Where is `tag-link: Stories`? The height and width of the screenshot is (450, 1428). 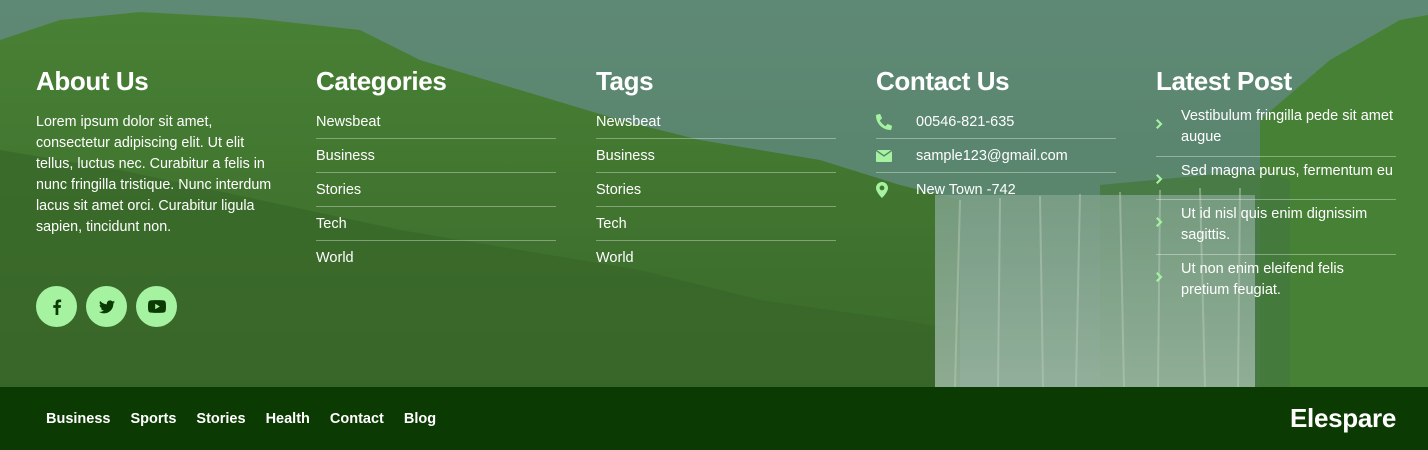
tag-link: Stories is located at coordinates (716, 190).